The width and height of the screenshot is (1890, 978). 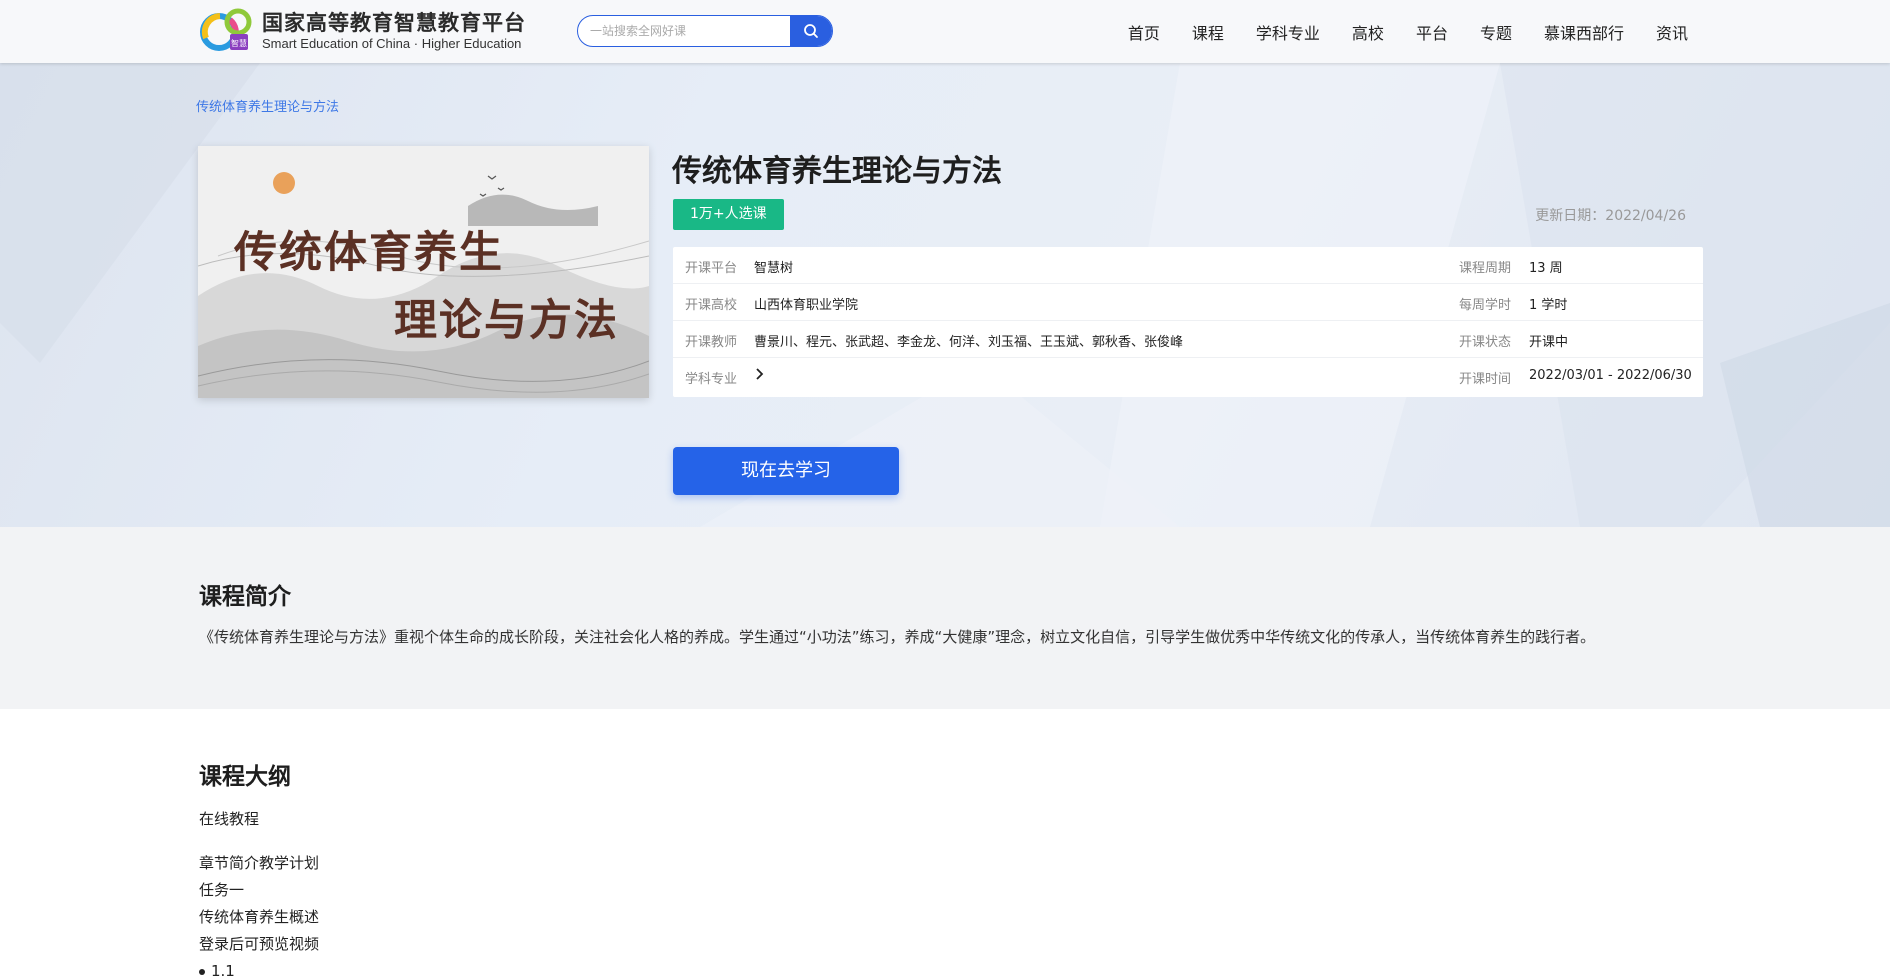 What do you see at coordinates (969, 342) in the screenshot?
I see `teachers-value: 曹景川、程元、张武超、李金龙、何洋、刘玉福、王玉斌、郭秋香、张俊峰` at bounding box center [969, 342].